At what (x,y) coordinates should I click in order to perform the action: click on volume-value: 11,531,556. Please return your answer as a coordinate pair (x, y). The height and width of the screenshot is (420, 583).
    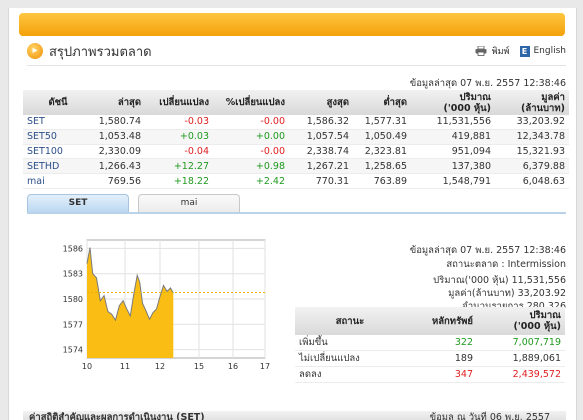
    Looking at the image, I should click on (453, 122).